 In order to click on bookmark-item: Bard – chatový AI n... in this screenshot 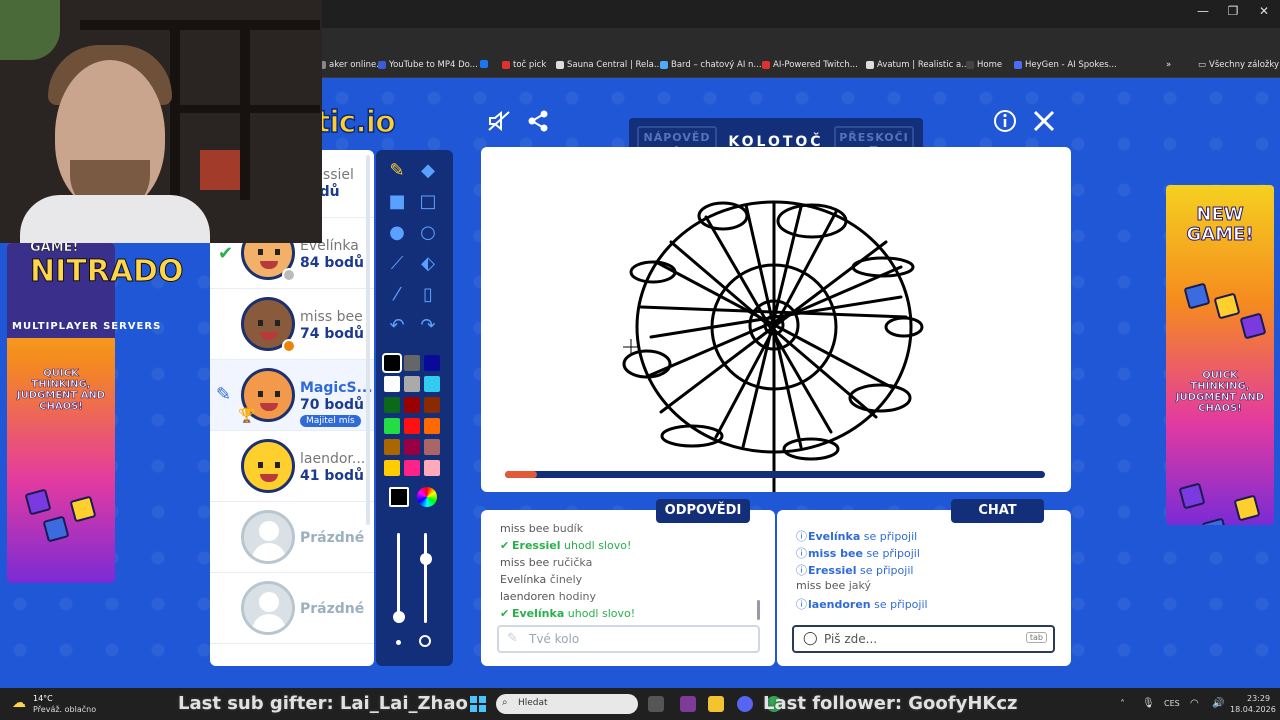, I will do `click(711, 65)`.